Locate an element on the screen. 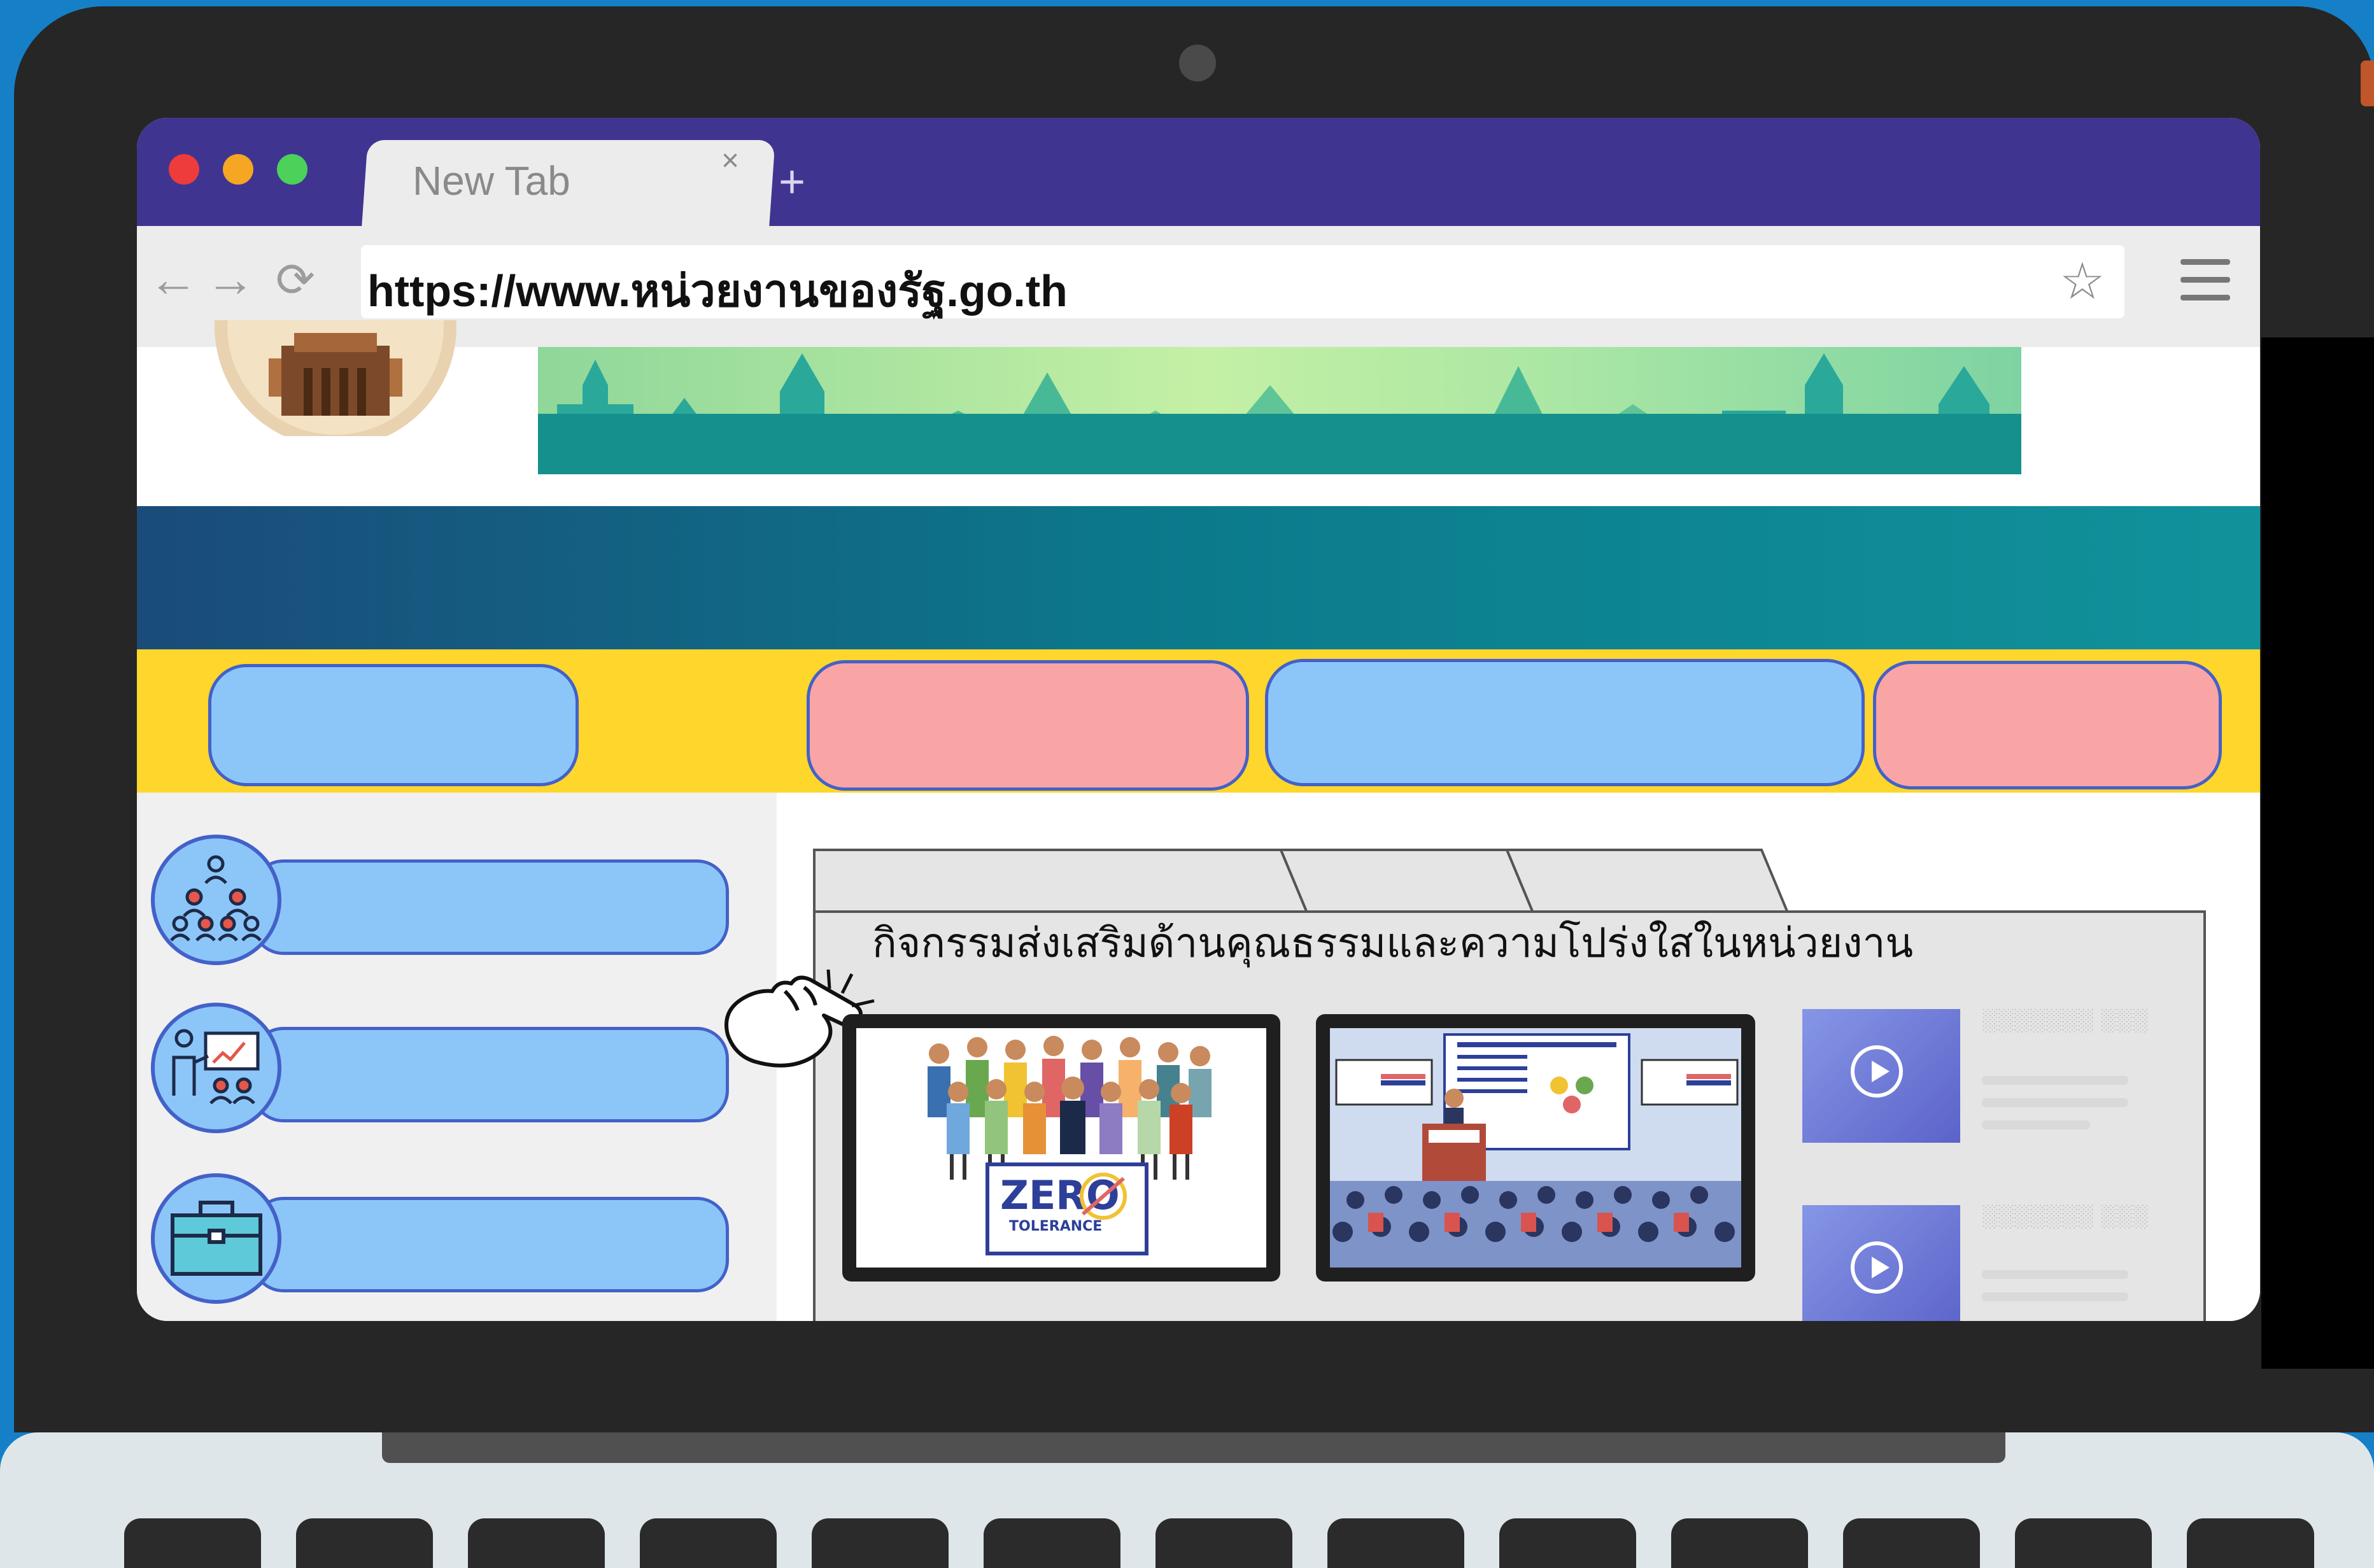 The image size is (2374, 1568). dark-side-panel is located at coordinates (2317, 853).